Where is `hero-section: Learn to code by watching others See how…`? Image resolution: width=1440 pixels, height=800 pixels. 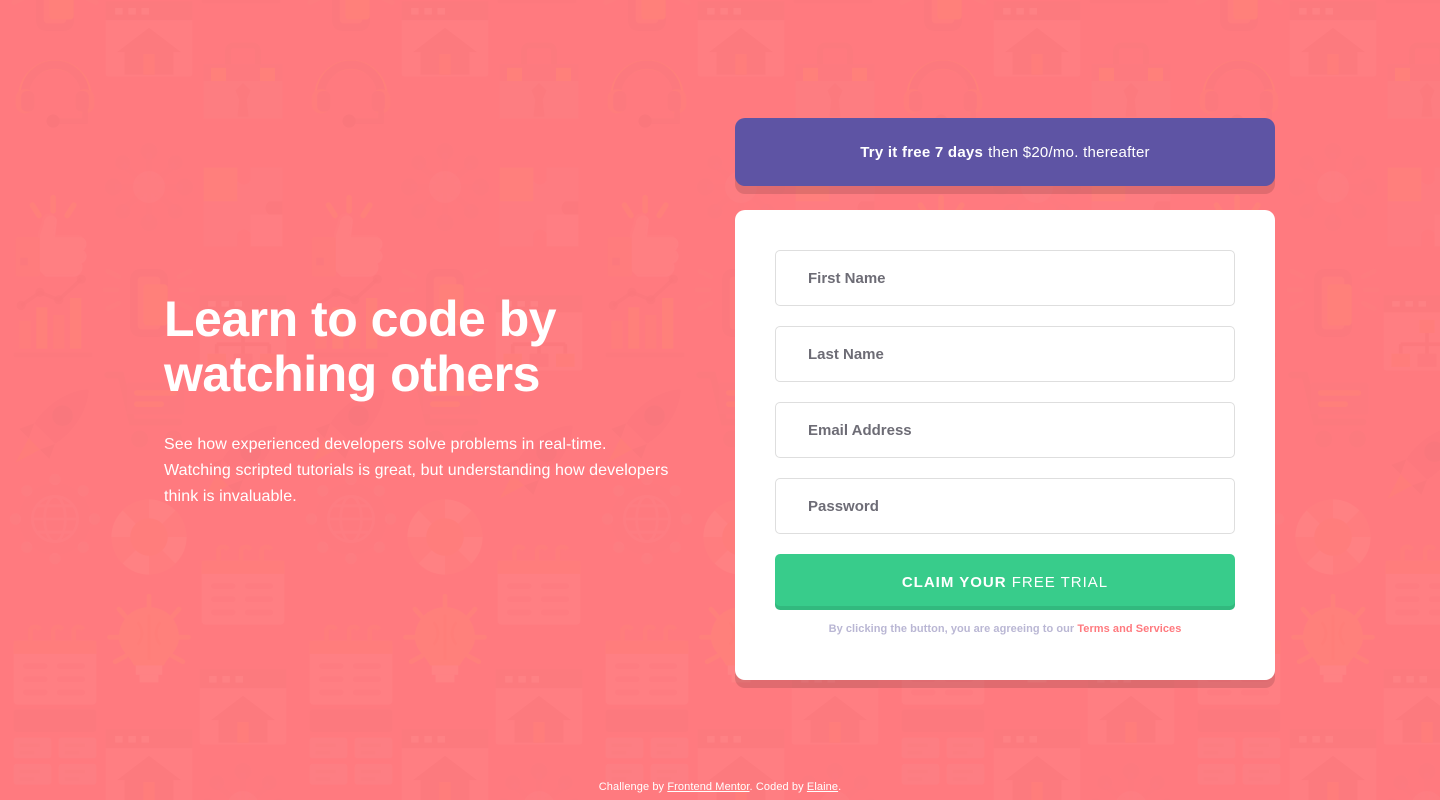
hero-section: Learn to code by watching others See how… is located at coordinates (424, 401).